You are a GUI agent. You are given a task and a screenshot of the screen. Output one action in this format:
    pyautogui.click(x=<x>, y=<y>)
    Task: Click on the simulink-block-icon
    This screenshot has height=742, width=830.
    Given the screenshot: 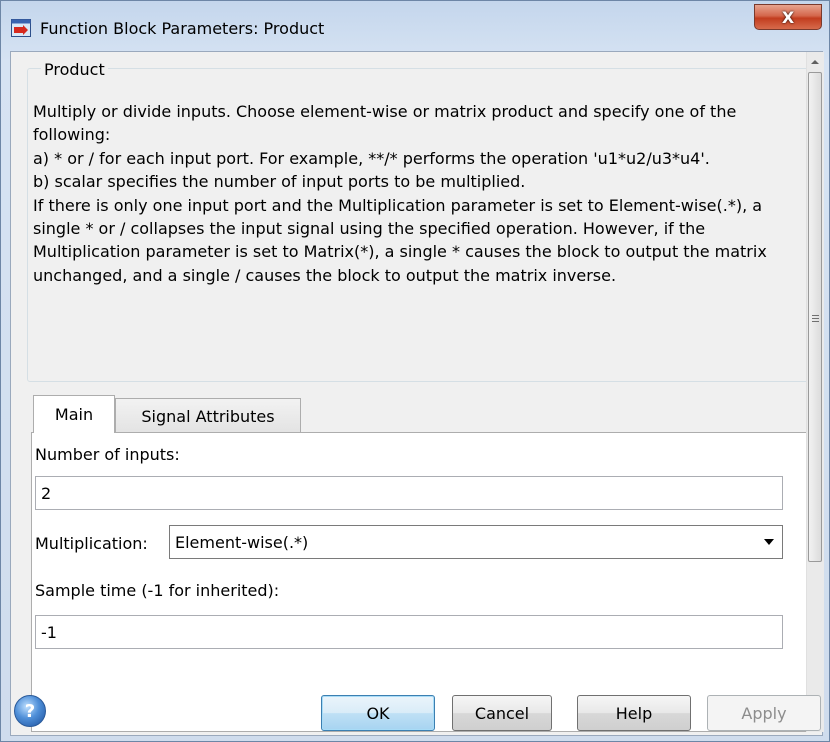 What is the action you would take?
    pyautogui.click(x=21, y=28)
    